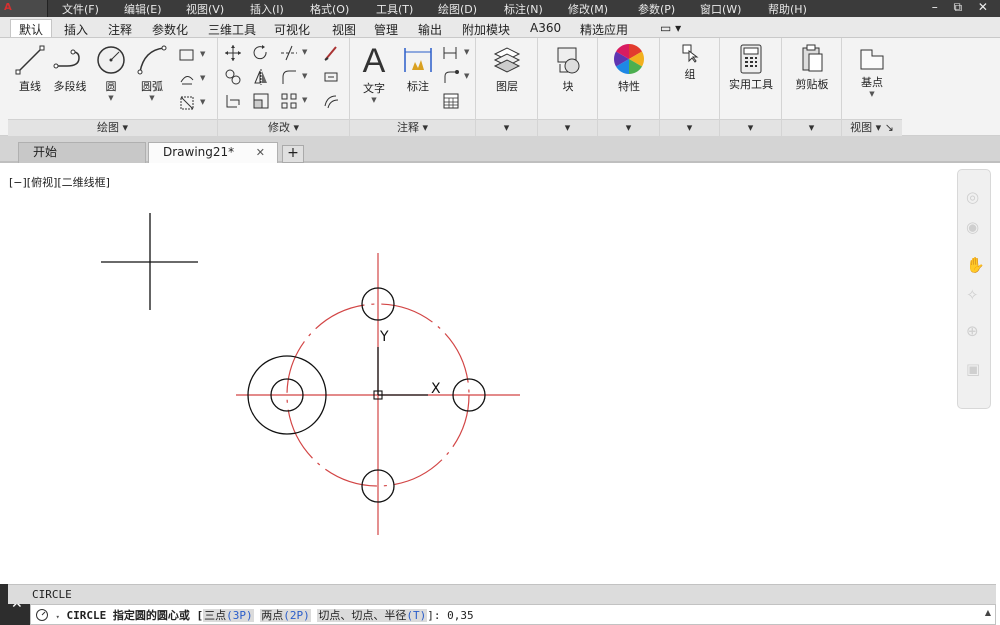 This screenshot has height=625, width=1000. What do you see at coordinates (972, 331) in the screenshot?
I see `orbit-icon: ⊕` at bounding box center [972, 331].